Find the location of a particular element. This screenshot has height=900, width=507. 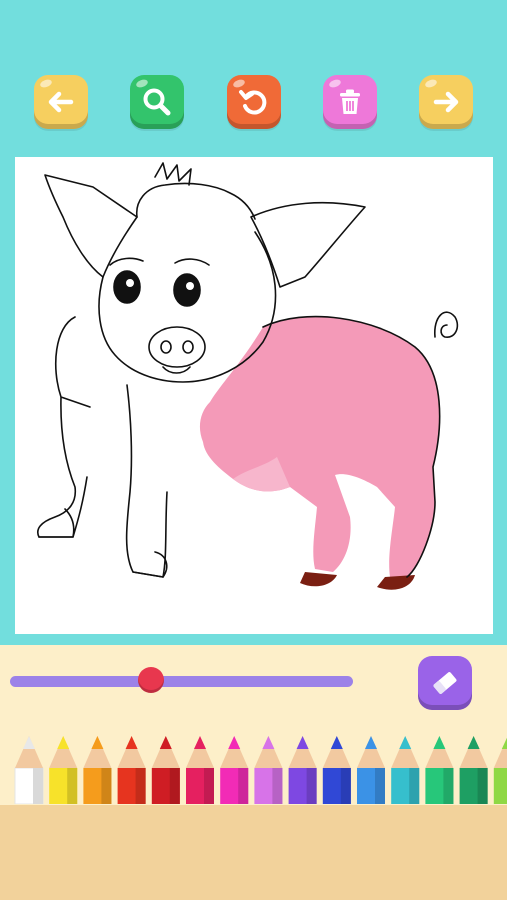

panel-footer is located at coordinates (253, 852).